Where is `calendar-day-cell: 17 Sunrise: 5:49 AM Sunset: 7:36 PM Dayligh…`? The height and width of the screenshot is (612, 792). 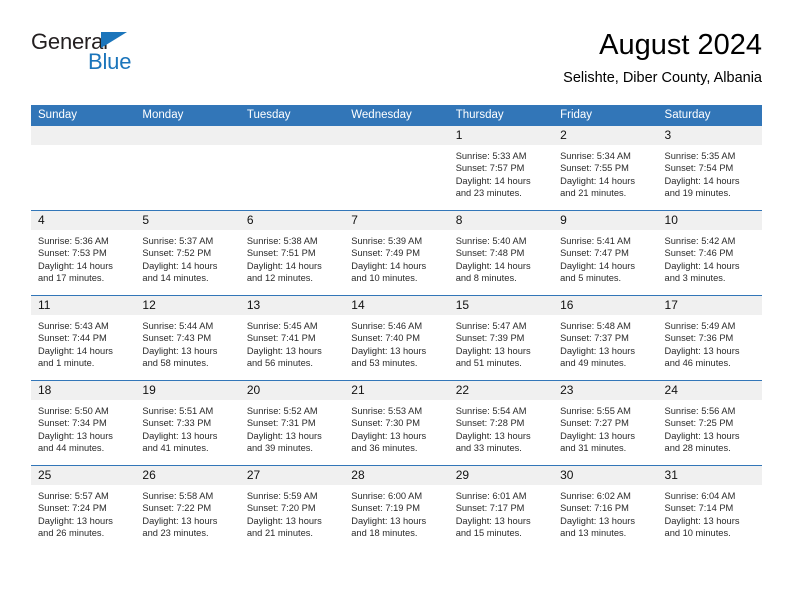
calendar-day-cell: 17 Sunrise: 5:49 AM Sunset: 7:36 PM Dayligh… is located at coordinates (709, 338).